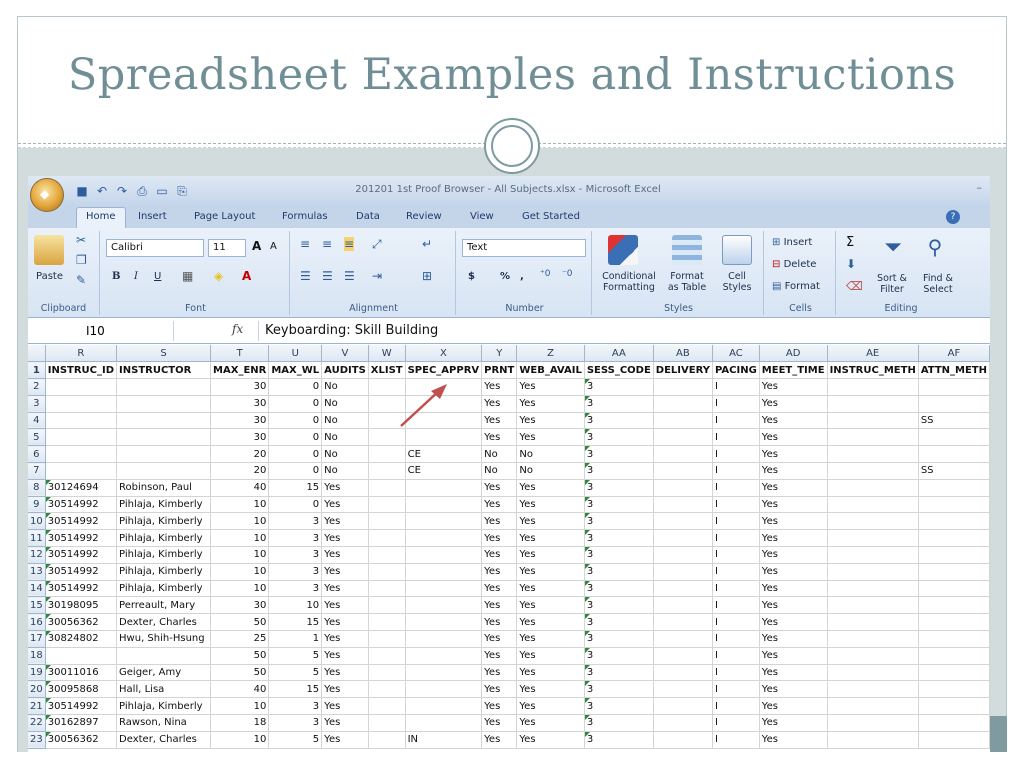  I want to click on column-header: T, so click(240, 354).